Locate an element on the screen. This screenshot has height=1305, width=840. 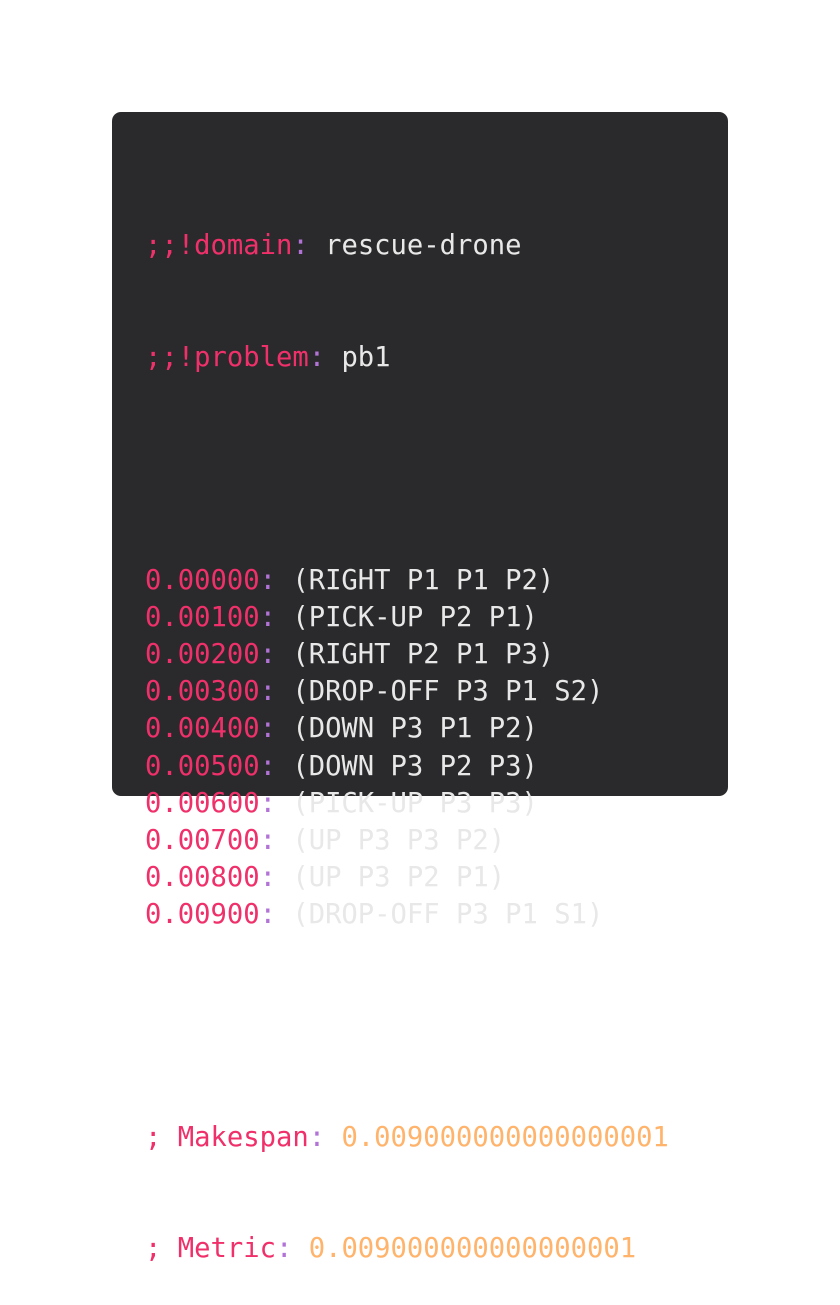
plan-step: 0.00600: (PICK-UP P3 P3) is located at coordinates (436, 803).